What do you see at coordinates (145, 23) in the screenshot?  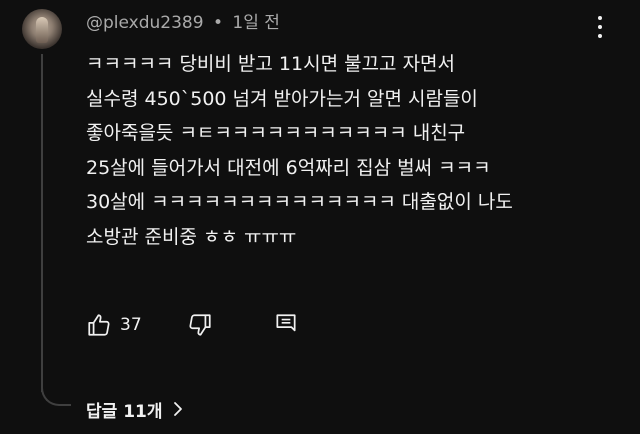 I see `author-name: @plexdu2389` at bounding box center [145, 23].